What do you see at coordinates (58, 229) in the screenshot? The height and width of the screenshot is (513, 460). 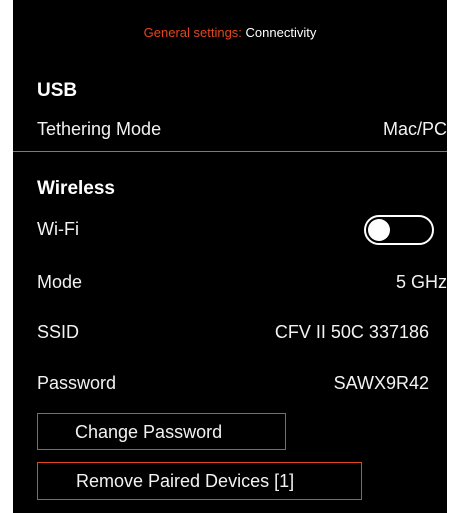 I see `wifi-label: Wi-Fi` at bounding box center [58, 229].